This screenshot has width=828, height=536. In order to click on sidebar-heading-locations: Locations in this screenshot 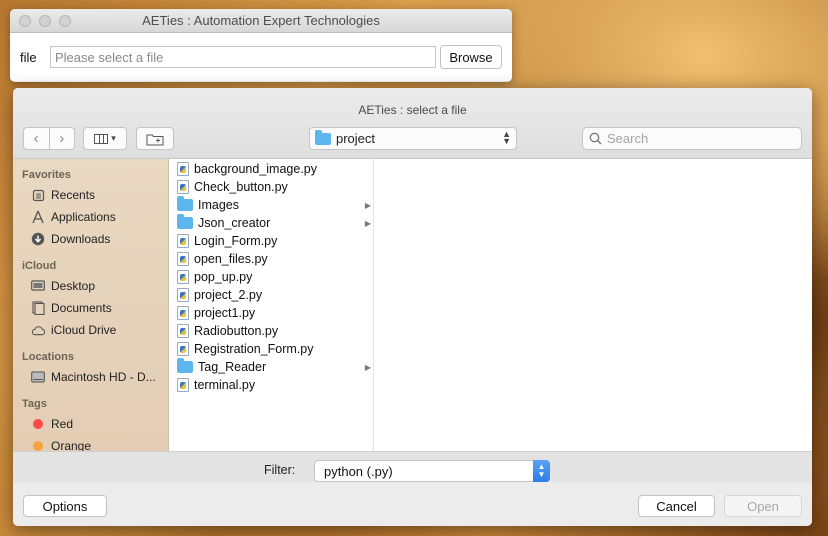, I will do `click(48, 357)`.